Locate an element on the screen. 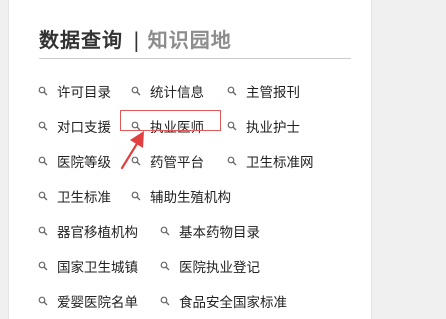 Image resolution: width=446 pixels, height=319 pixels. link-health-standards: 卫生标准 is located at coordinates (74, 196).